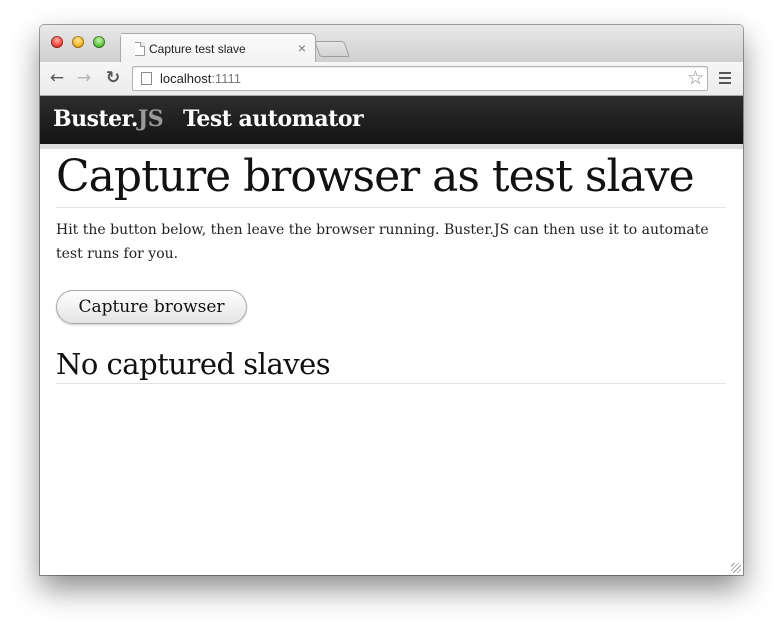 Image resolution: width=783 pixels, height=630 pixels. I want to click on nav-link-test-automator: Test automator, so click(273, 119).